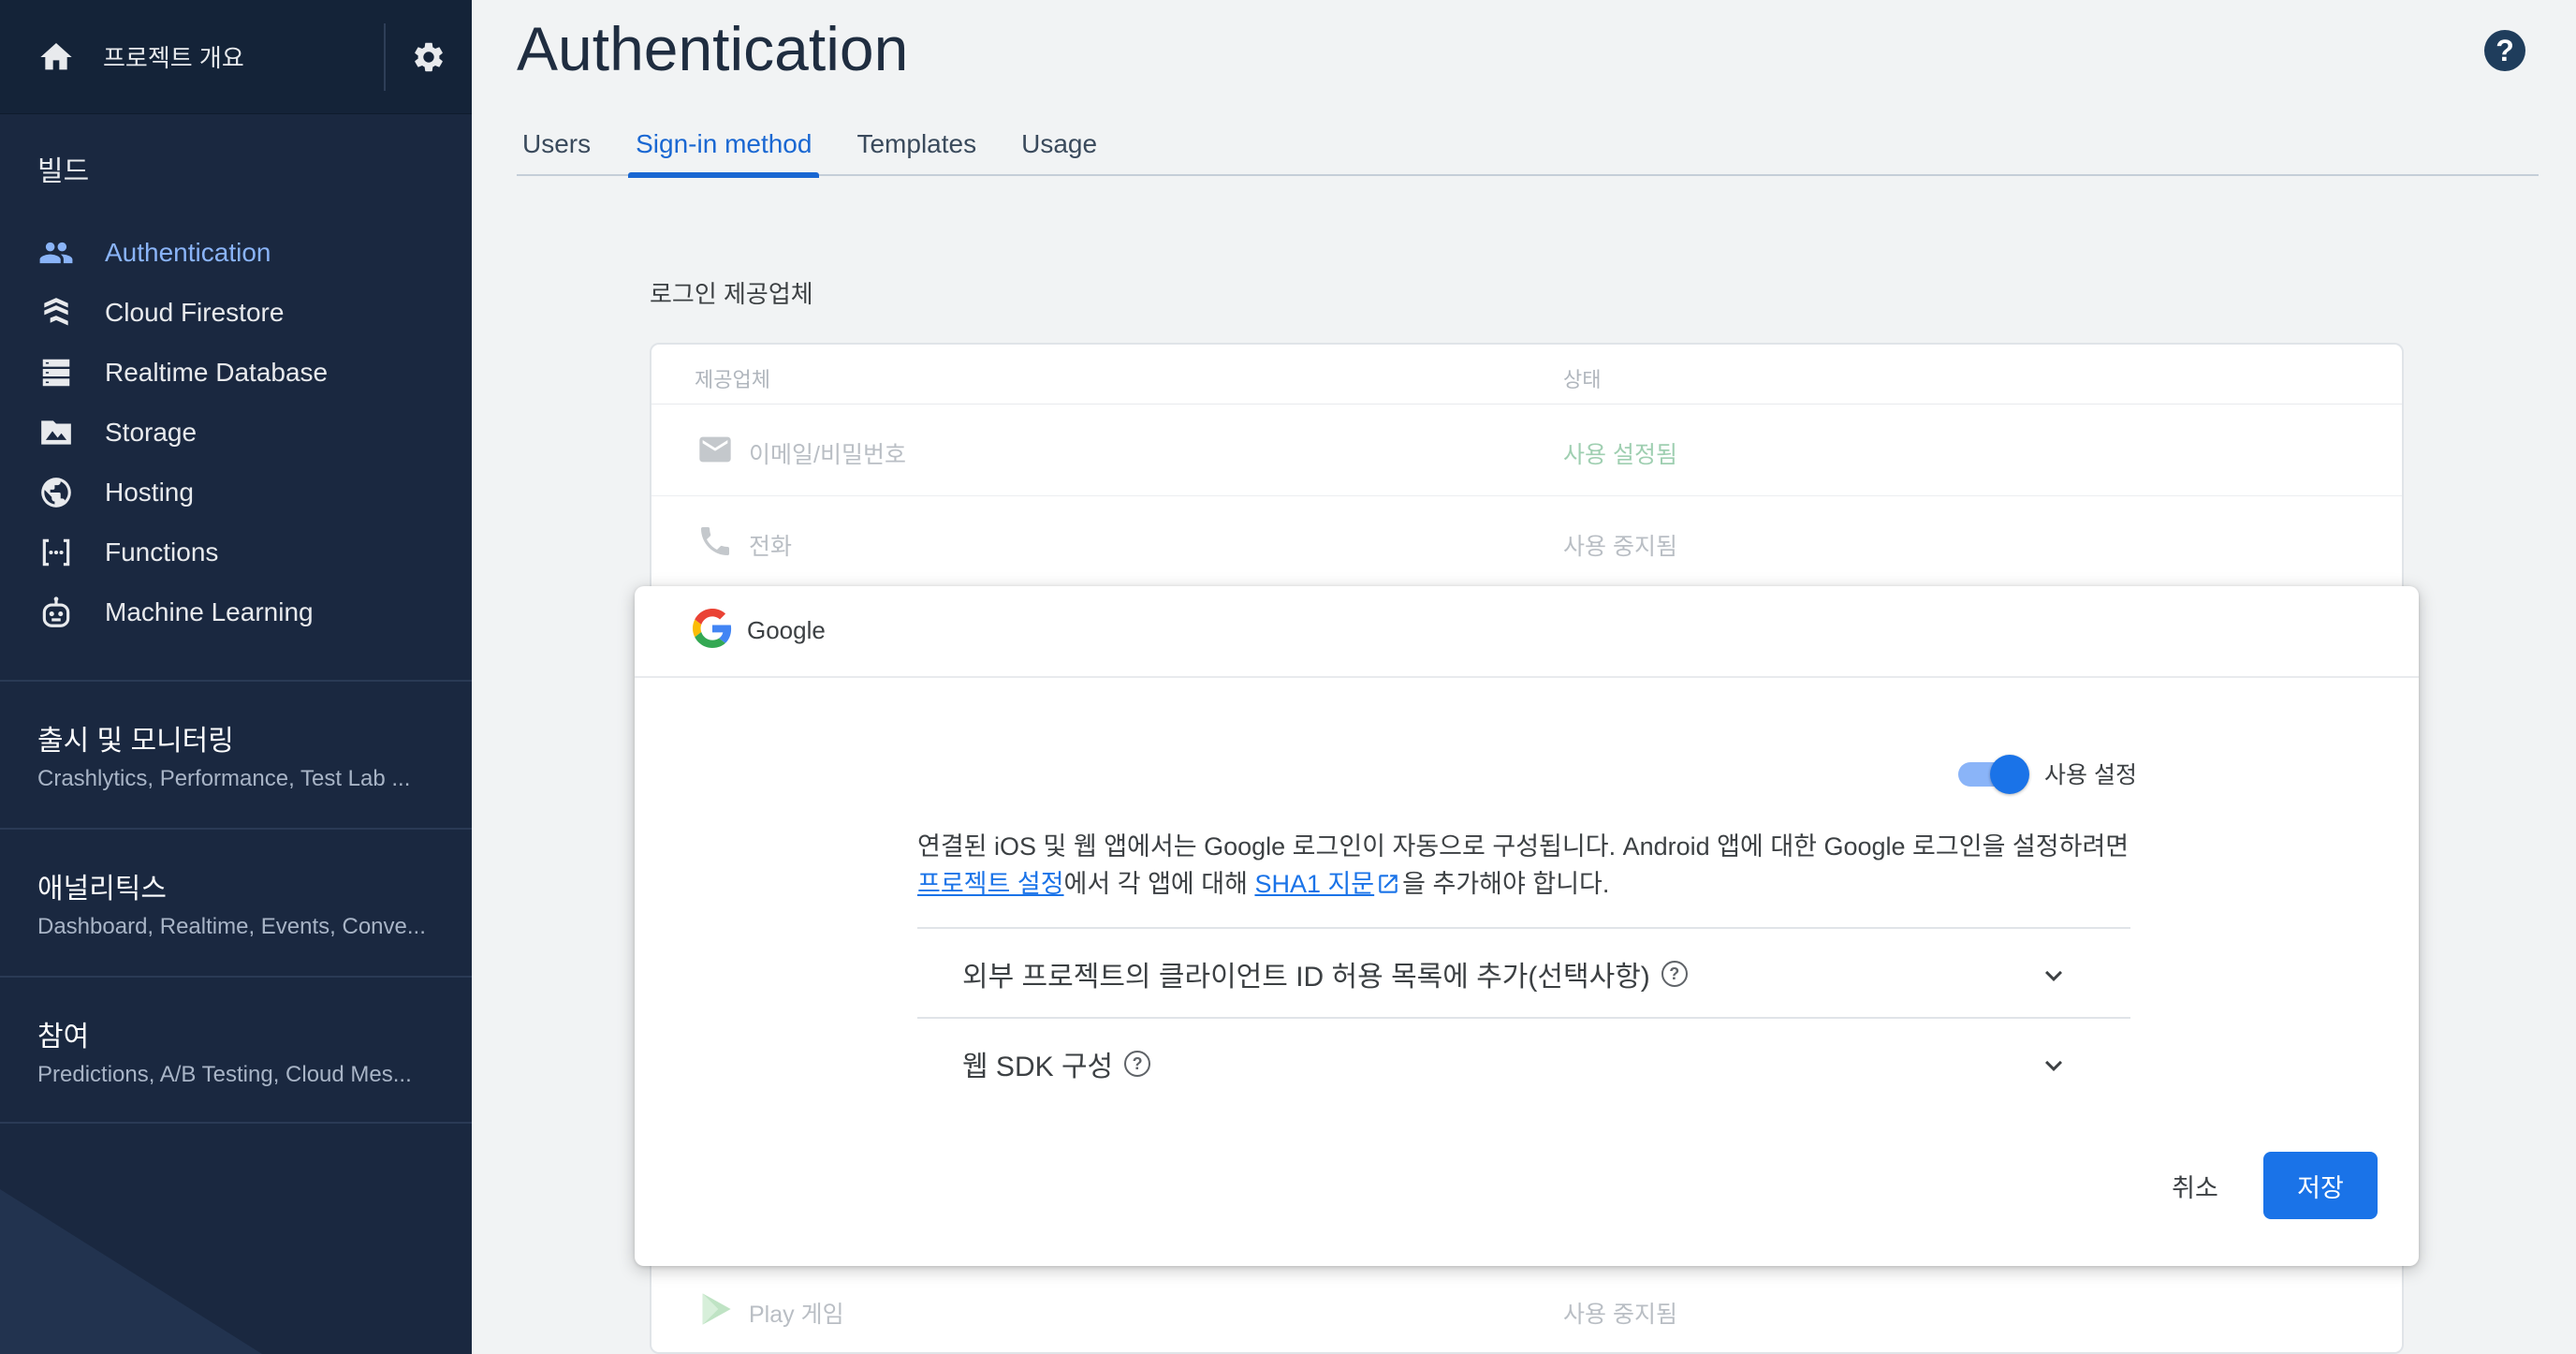 This screenshot has height=1354, width=2576. I want to click on group-title: 참여, so click(63, 1037).